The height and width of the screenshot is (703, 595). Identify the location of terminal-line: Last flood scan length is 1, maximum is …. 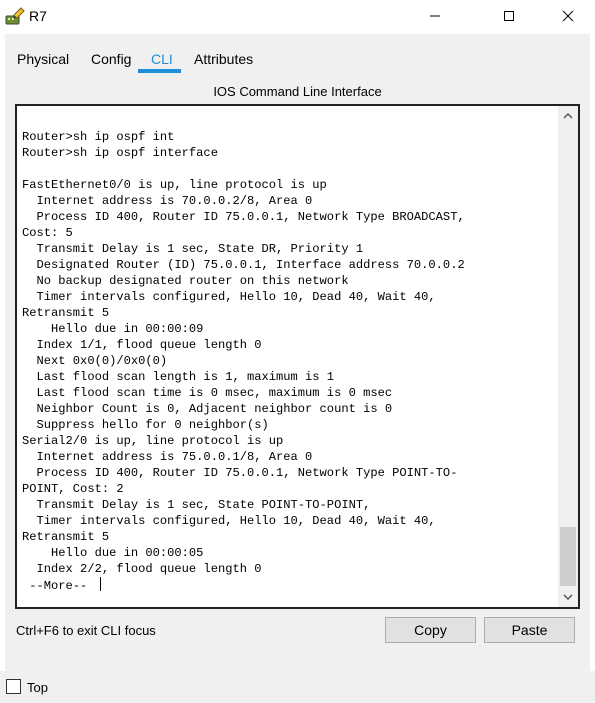
(178, 377).